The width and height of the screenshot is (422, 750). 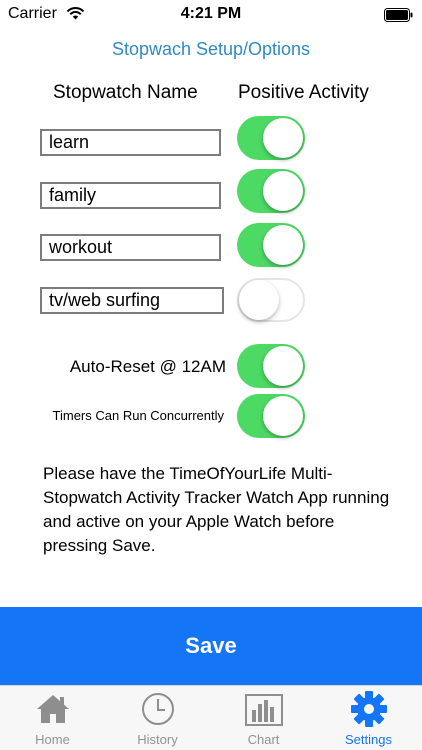 What do you see at coordinates (157, 739) in the screenshot?
I see `tab-history-label: History` at bounding box center [157, 739].